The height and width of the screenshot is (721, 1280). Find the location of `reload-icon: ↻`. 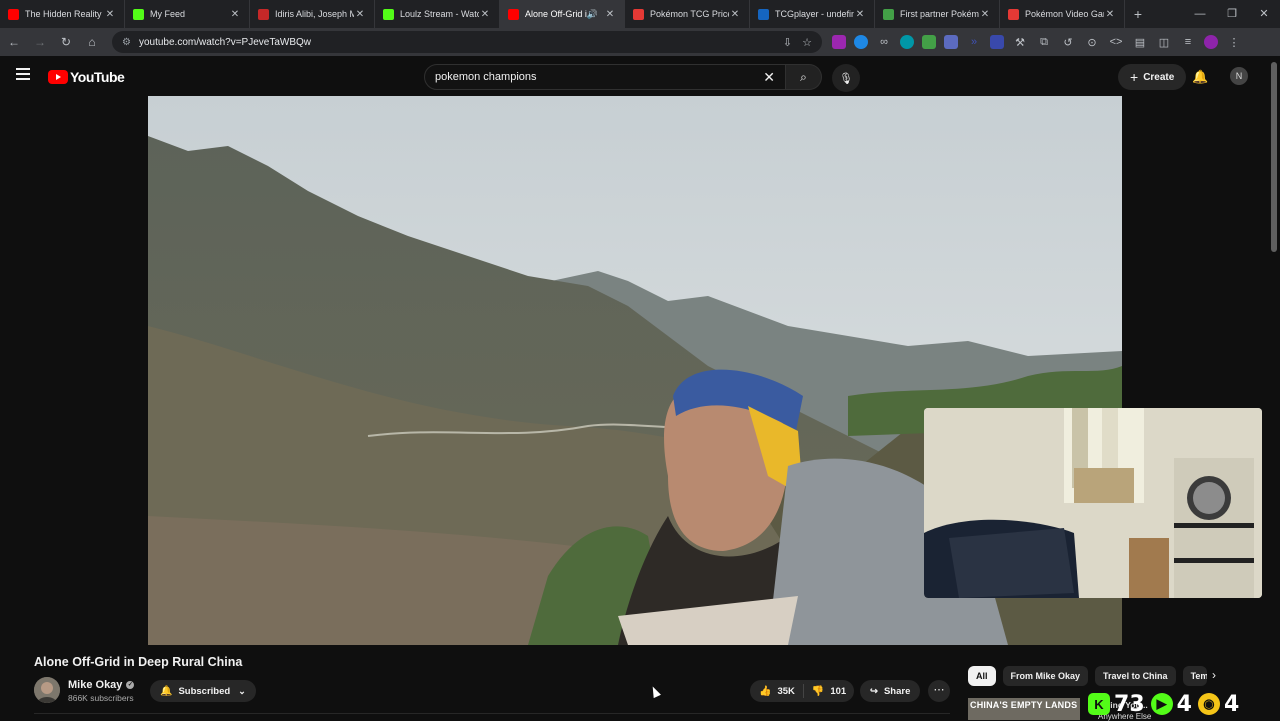

reload-icon: ↻ is located at coordinates (66, 42).